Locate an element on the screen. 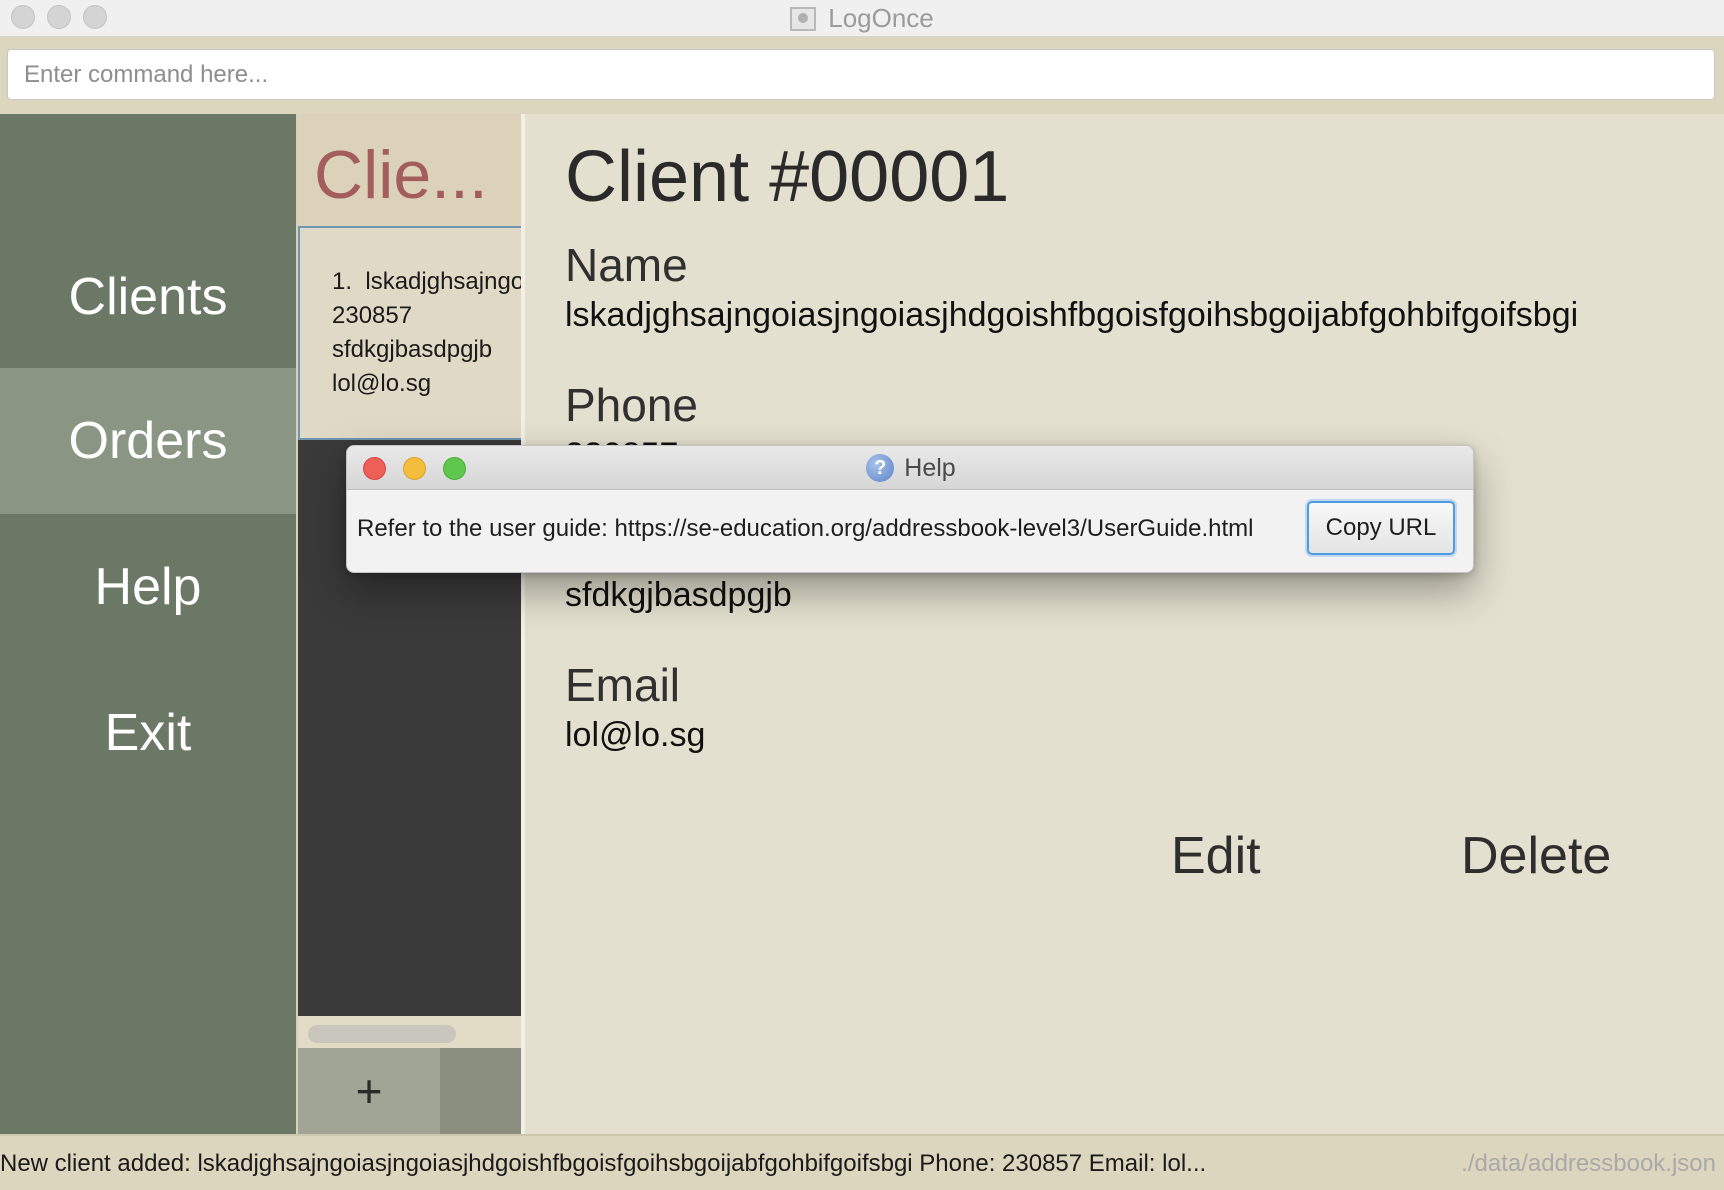  list-footer-filler is located at coordinates (480, 1091).